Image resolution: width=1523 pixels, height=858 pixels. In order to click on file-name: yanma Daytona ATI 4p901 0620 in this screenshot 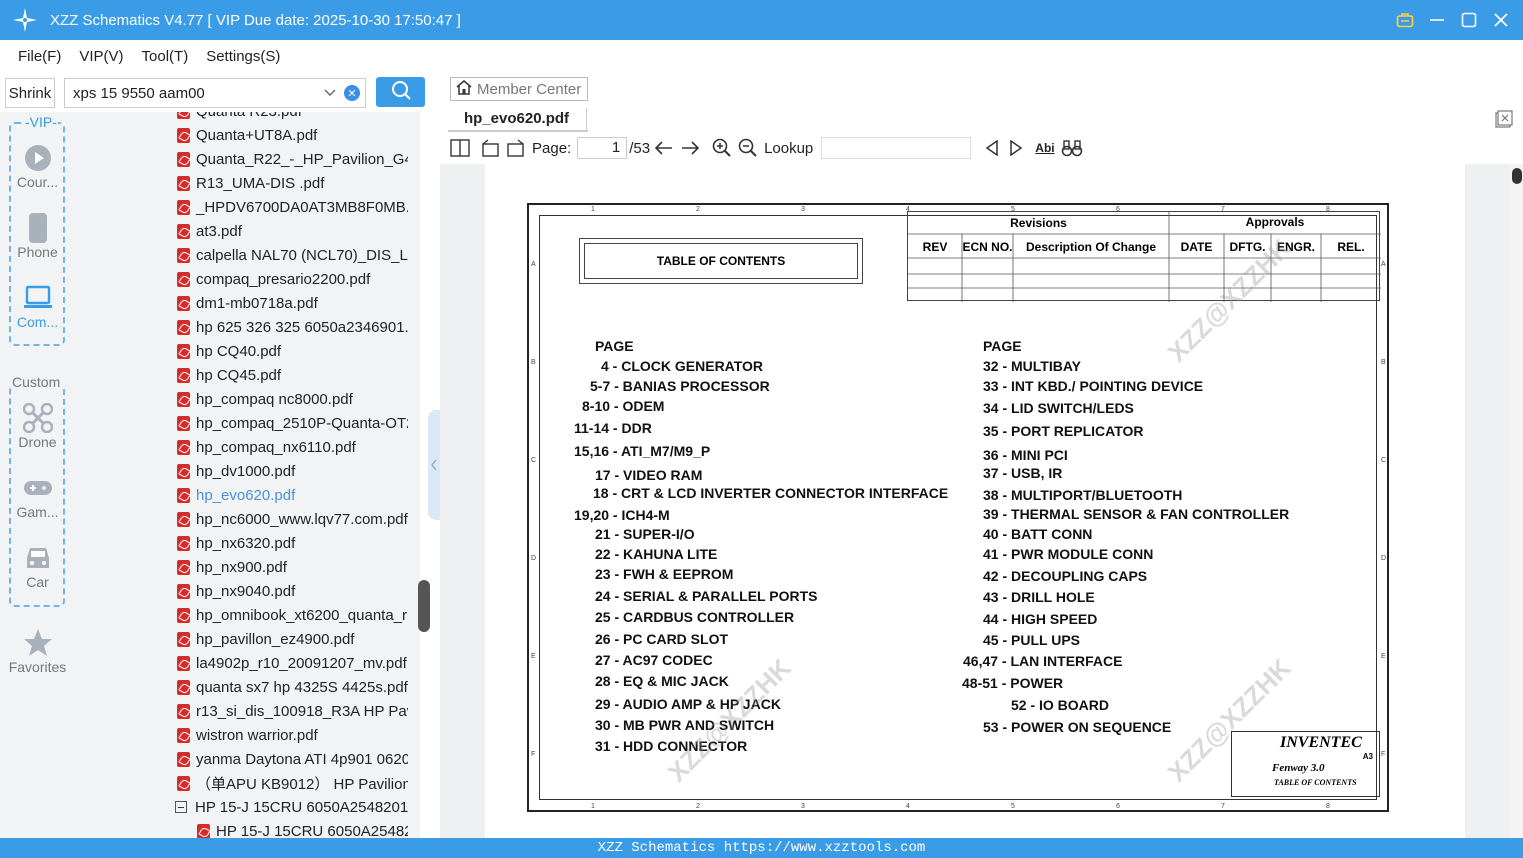, I will do `click(302, 759)`.